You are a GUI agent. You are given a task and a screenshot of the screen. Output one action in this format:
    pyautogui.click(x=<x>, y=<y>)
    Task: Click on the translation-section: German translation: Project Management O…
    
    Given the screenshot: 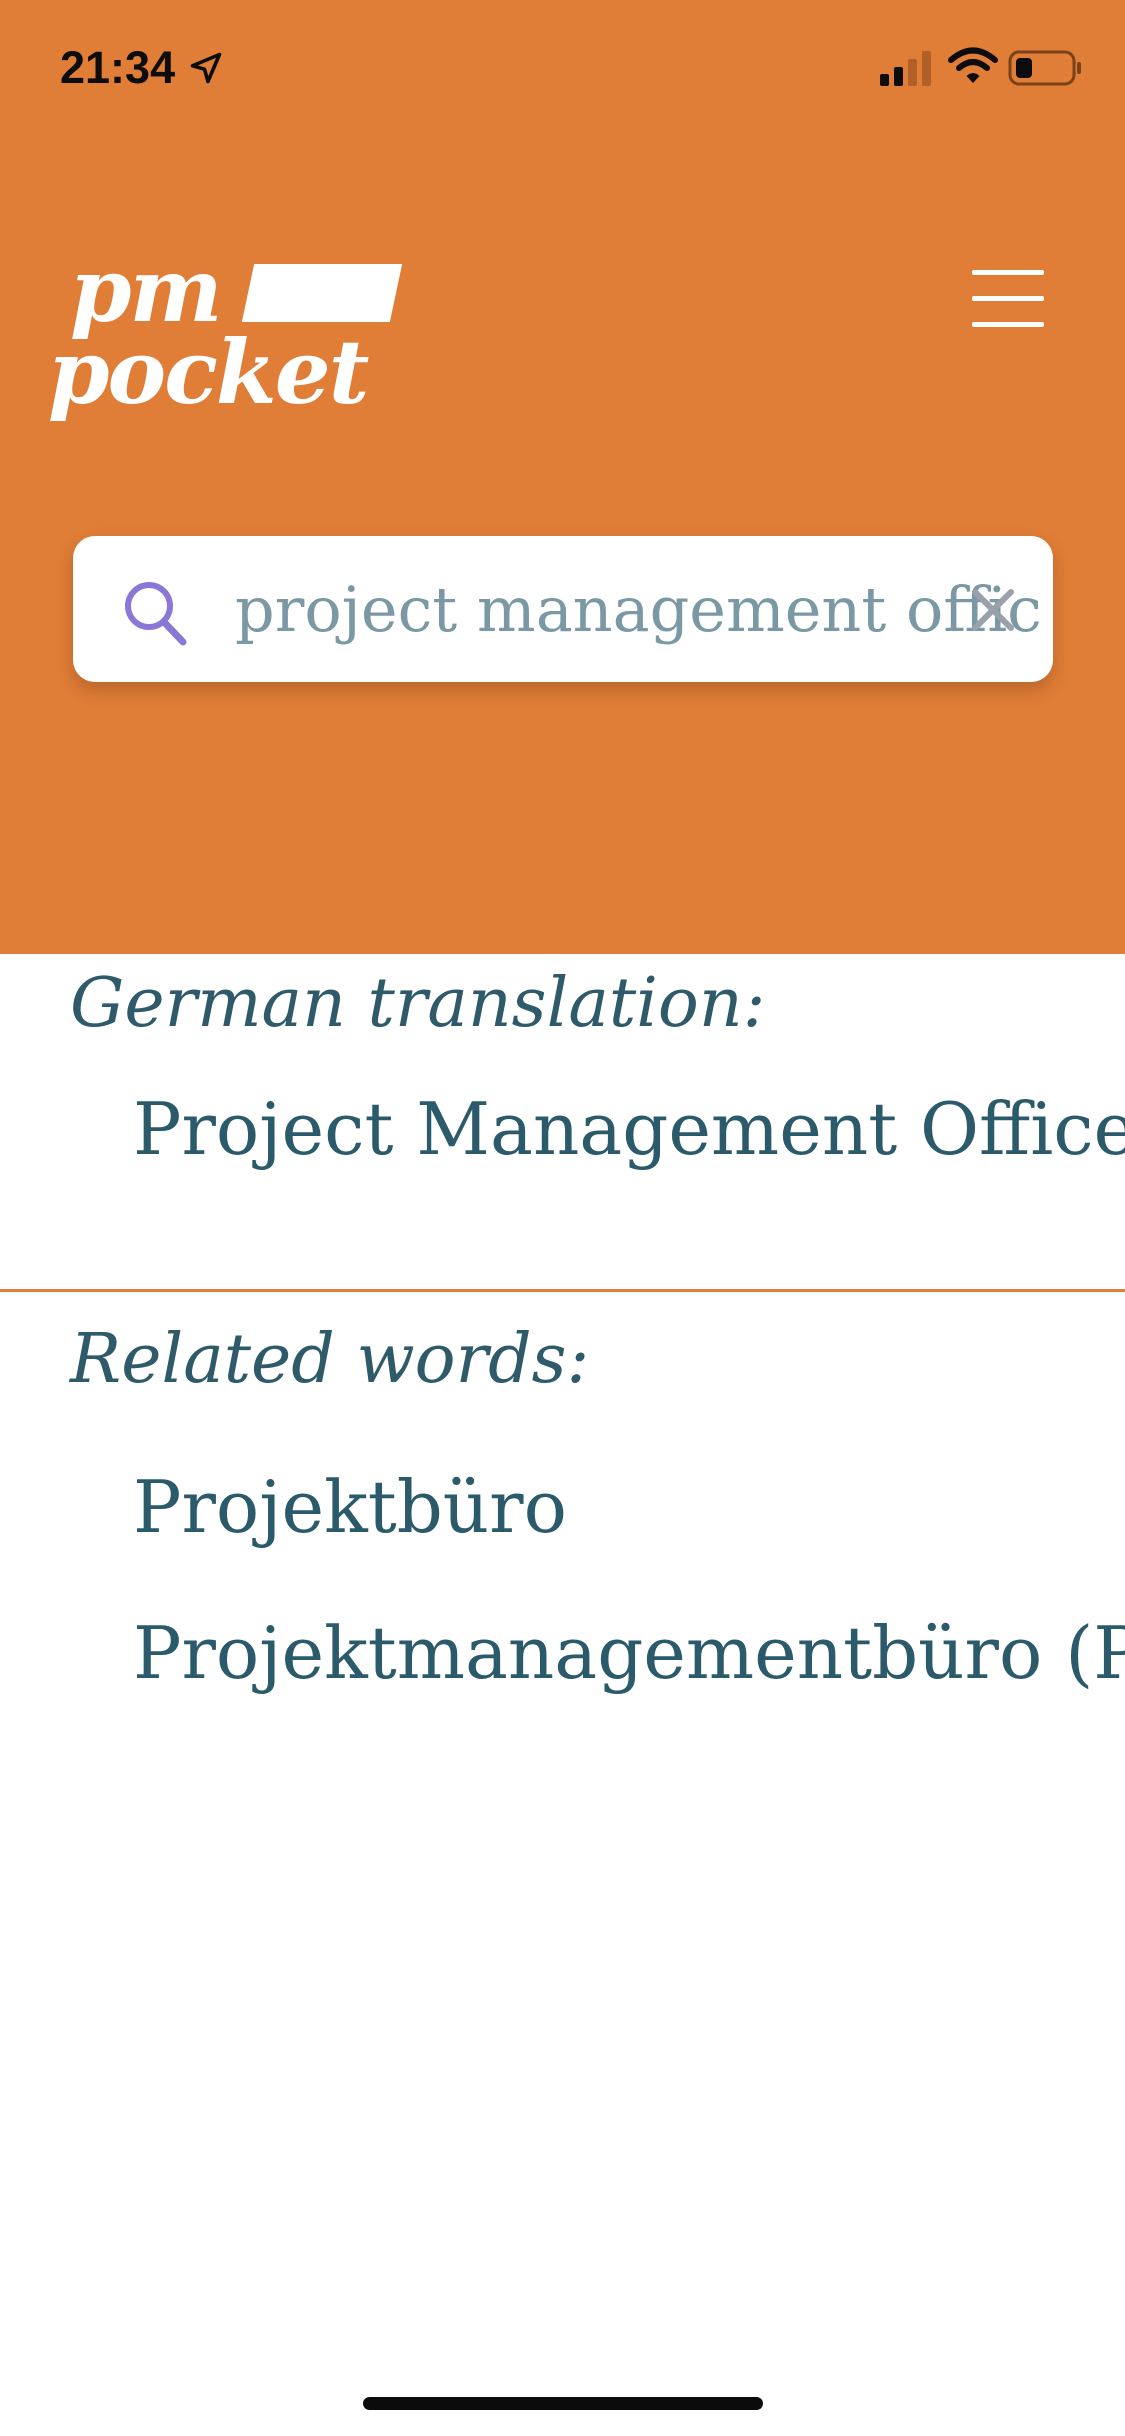 What is the action you would take?
    pyautogui.click(x=562, y=1121)
    